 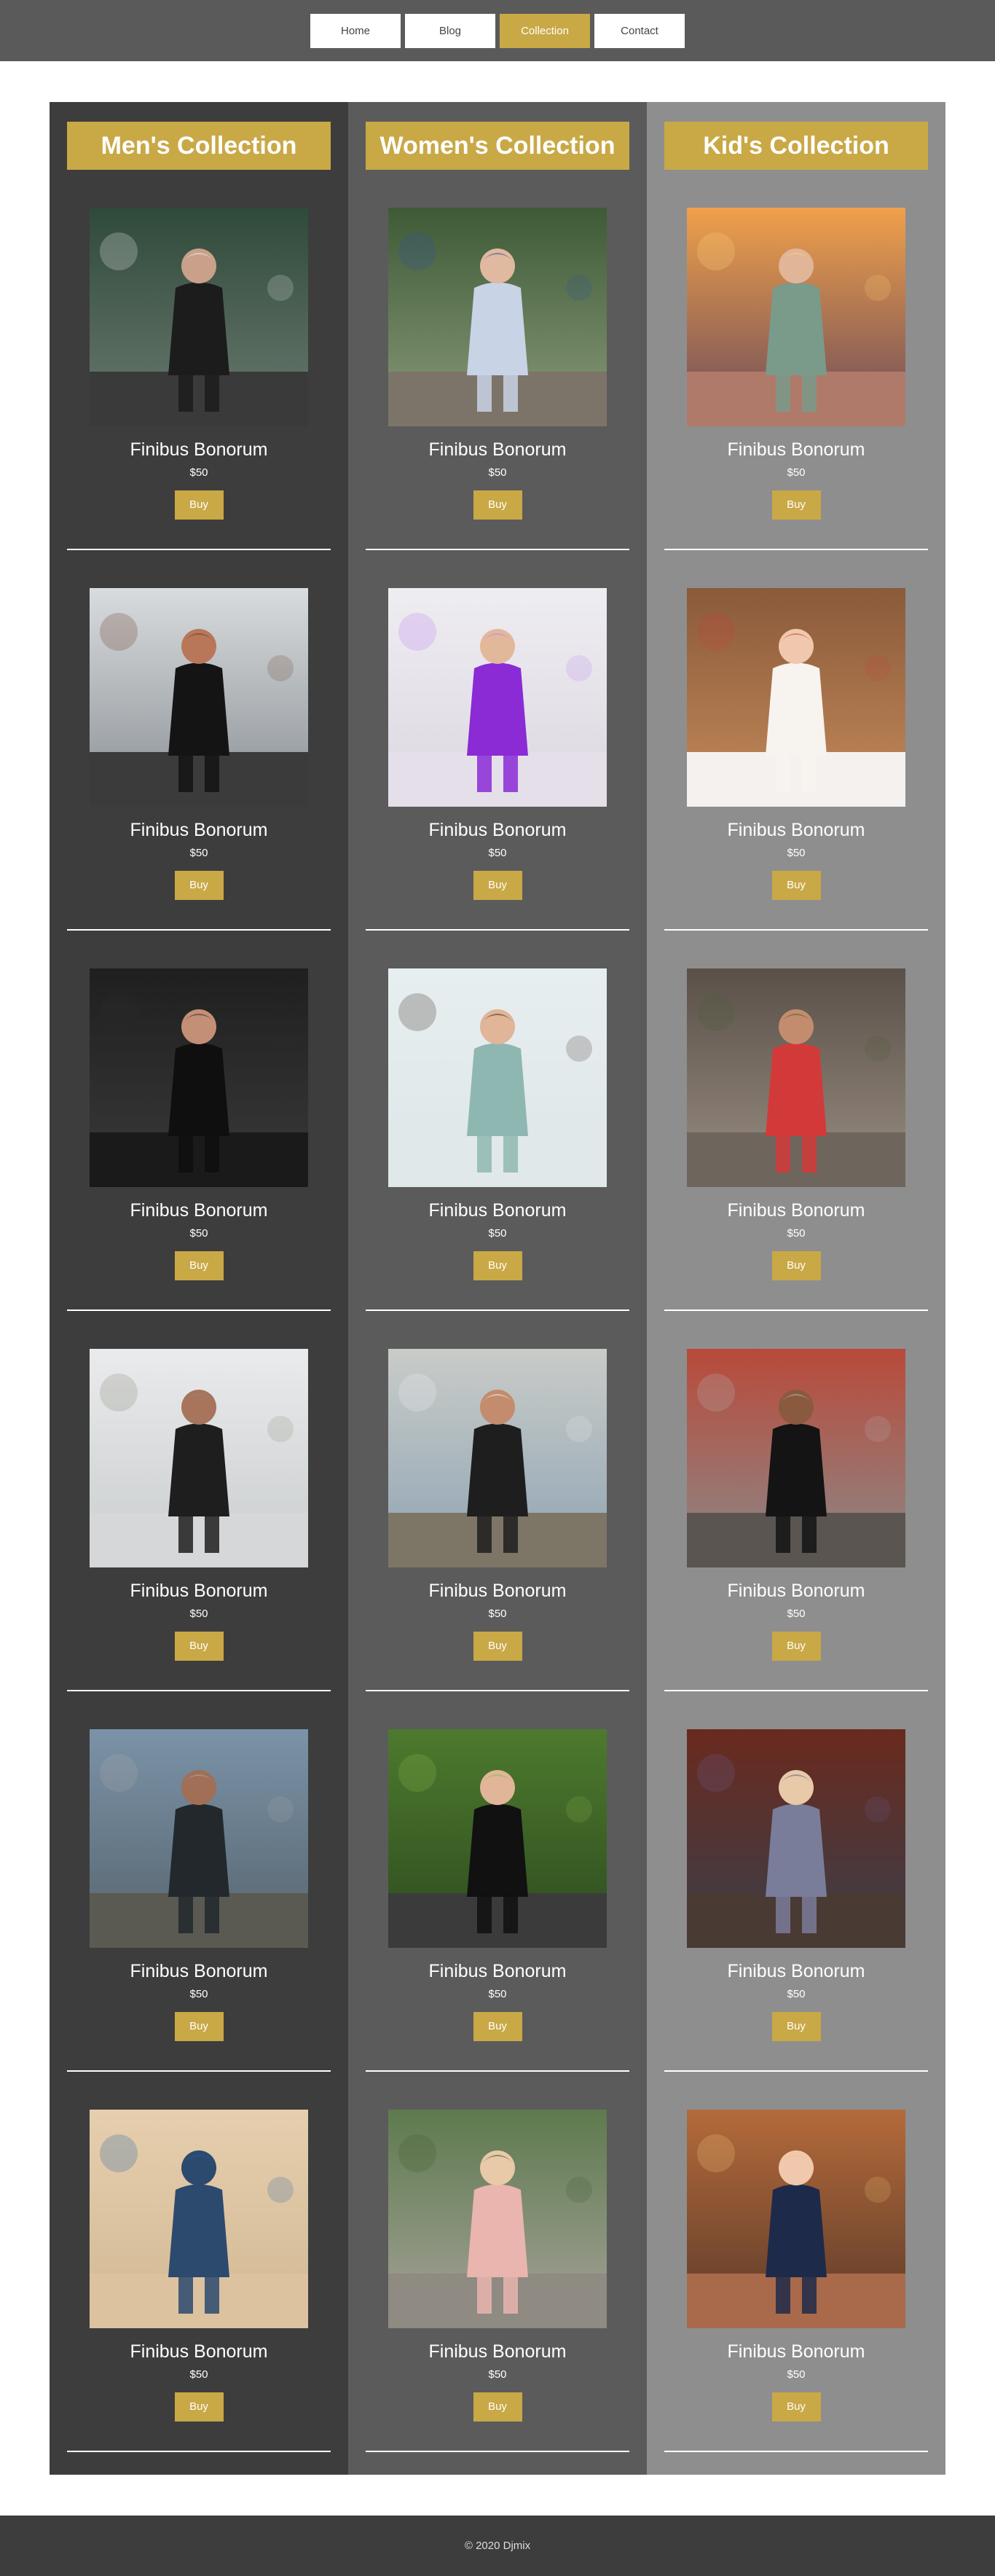 What do you see at coordinates (199, 1838) in the screenshot?
I see `man-on-motorcycle-photo` at bounding box center [199, 1838].